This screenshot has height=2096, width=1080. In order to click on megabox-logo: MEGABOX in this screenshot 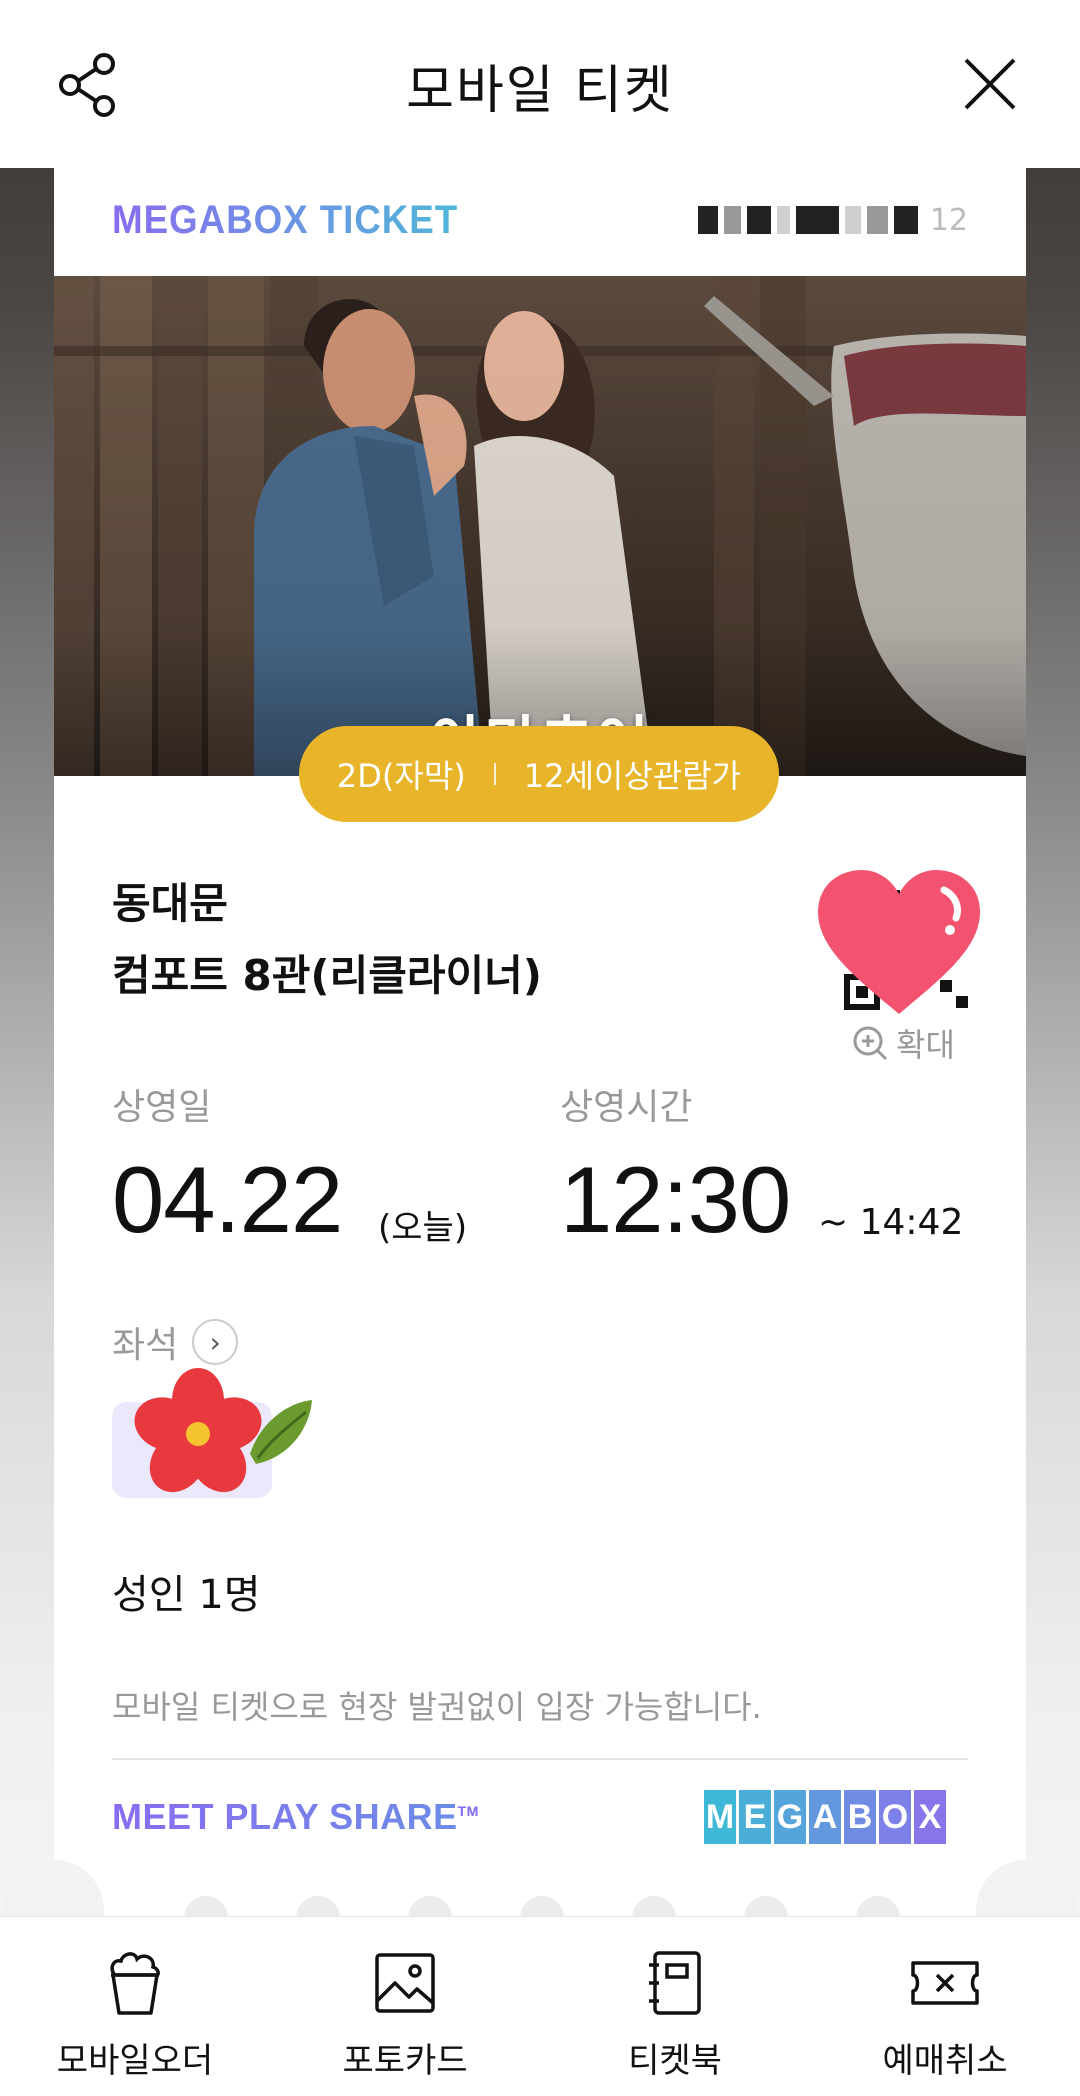, I will do `click(825, 1817)`.